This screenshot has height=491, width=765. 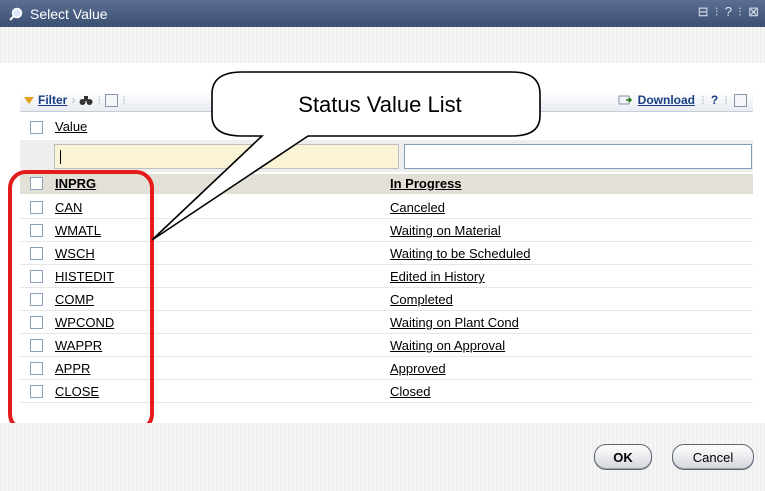 What do you see at coordinates (69, 13) in the screenshot?
I see `dialog-title: Select Value` at bounding box center [69, 13].